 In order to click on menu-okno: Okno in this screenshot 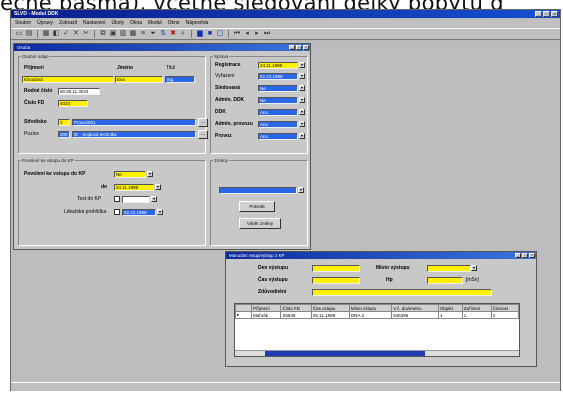, I will do `click(174, 23)`.